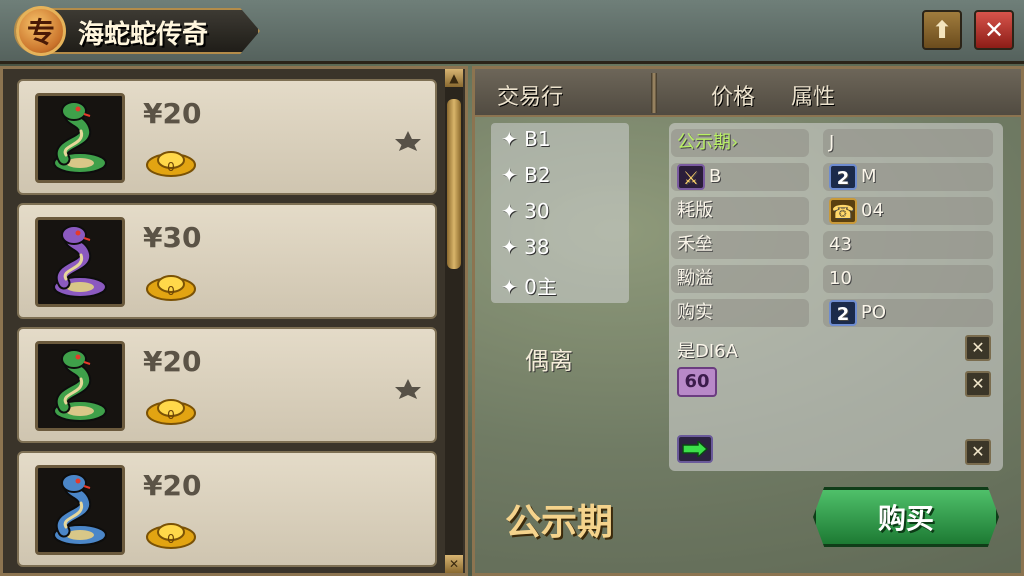 The image size is (1024, 576). Describe the element at coordinates (869, 176) in the screenshot. I see `attr-value: M` at that location.